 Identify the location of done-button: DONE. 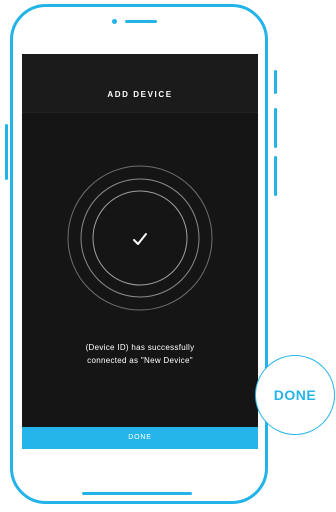
(140, 438).